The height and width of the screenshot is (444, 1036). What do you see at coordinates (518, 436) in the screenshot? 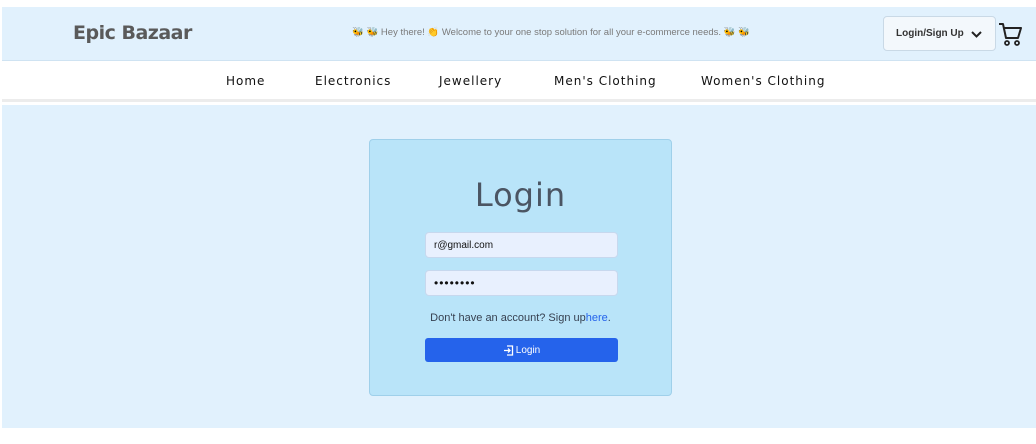
I see `page-footer-space` at bounding box center [518, 436].